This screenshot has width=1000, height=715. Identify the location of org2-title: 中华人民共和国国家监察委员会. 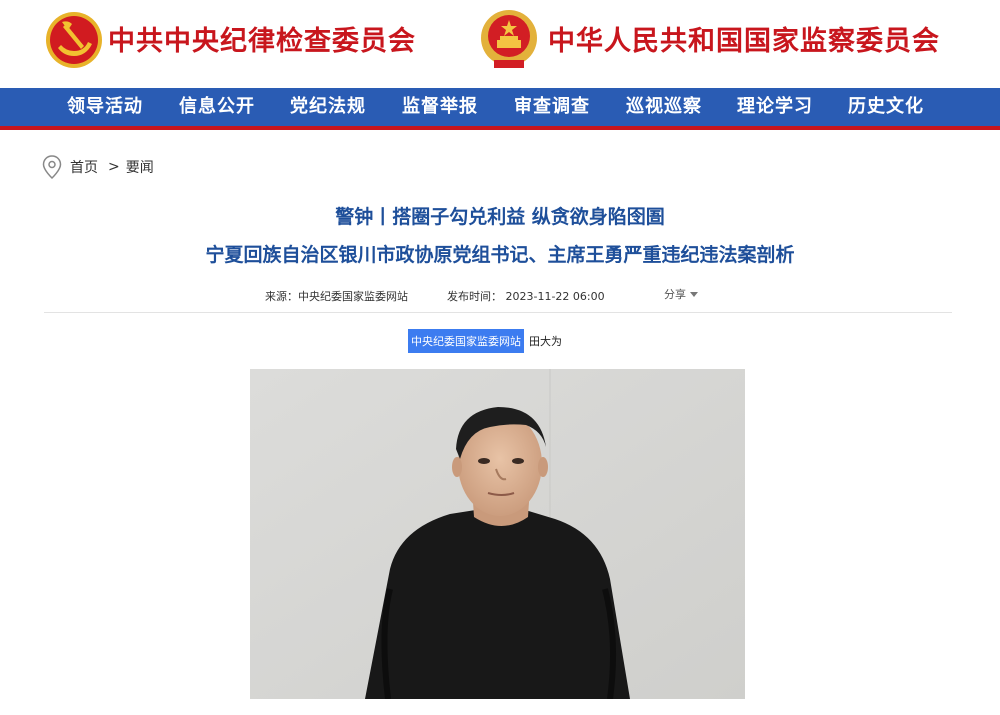
(744, 42).